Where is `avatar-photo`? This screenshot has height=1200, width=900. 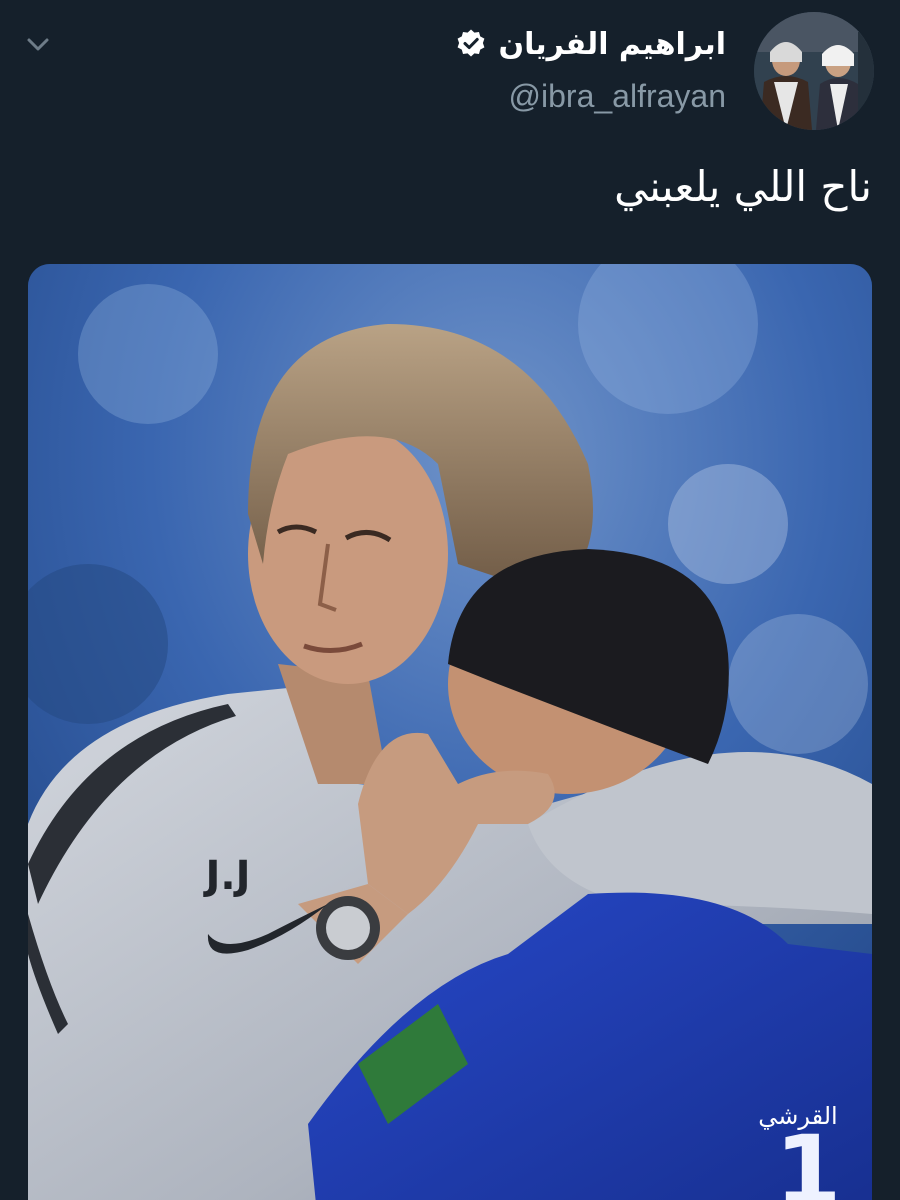
avatar-photo is located at coordinates (814, 71).